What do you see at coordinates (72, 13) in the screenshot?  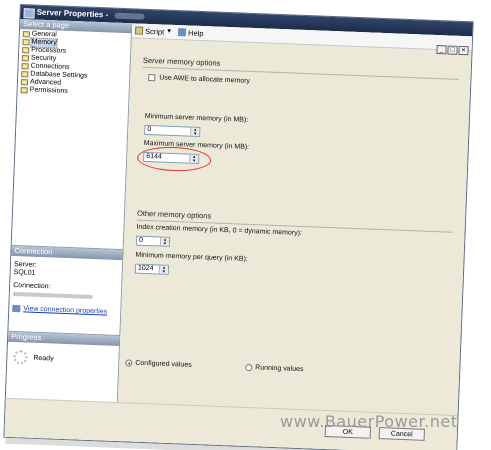 I see `window-title: Server Properties -` at bounding box center [72, 13].